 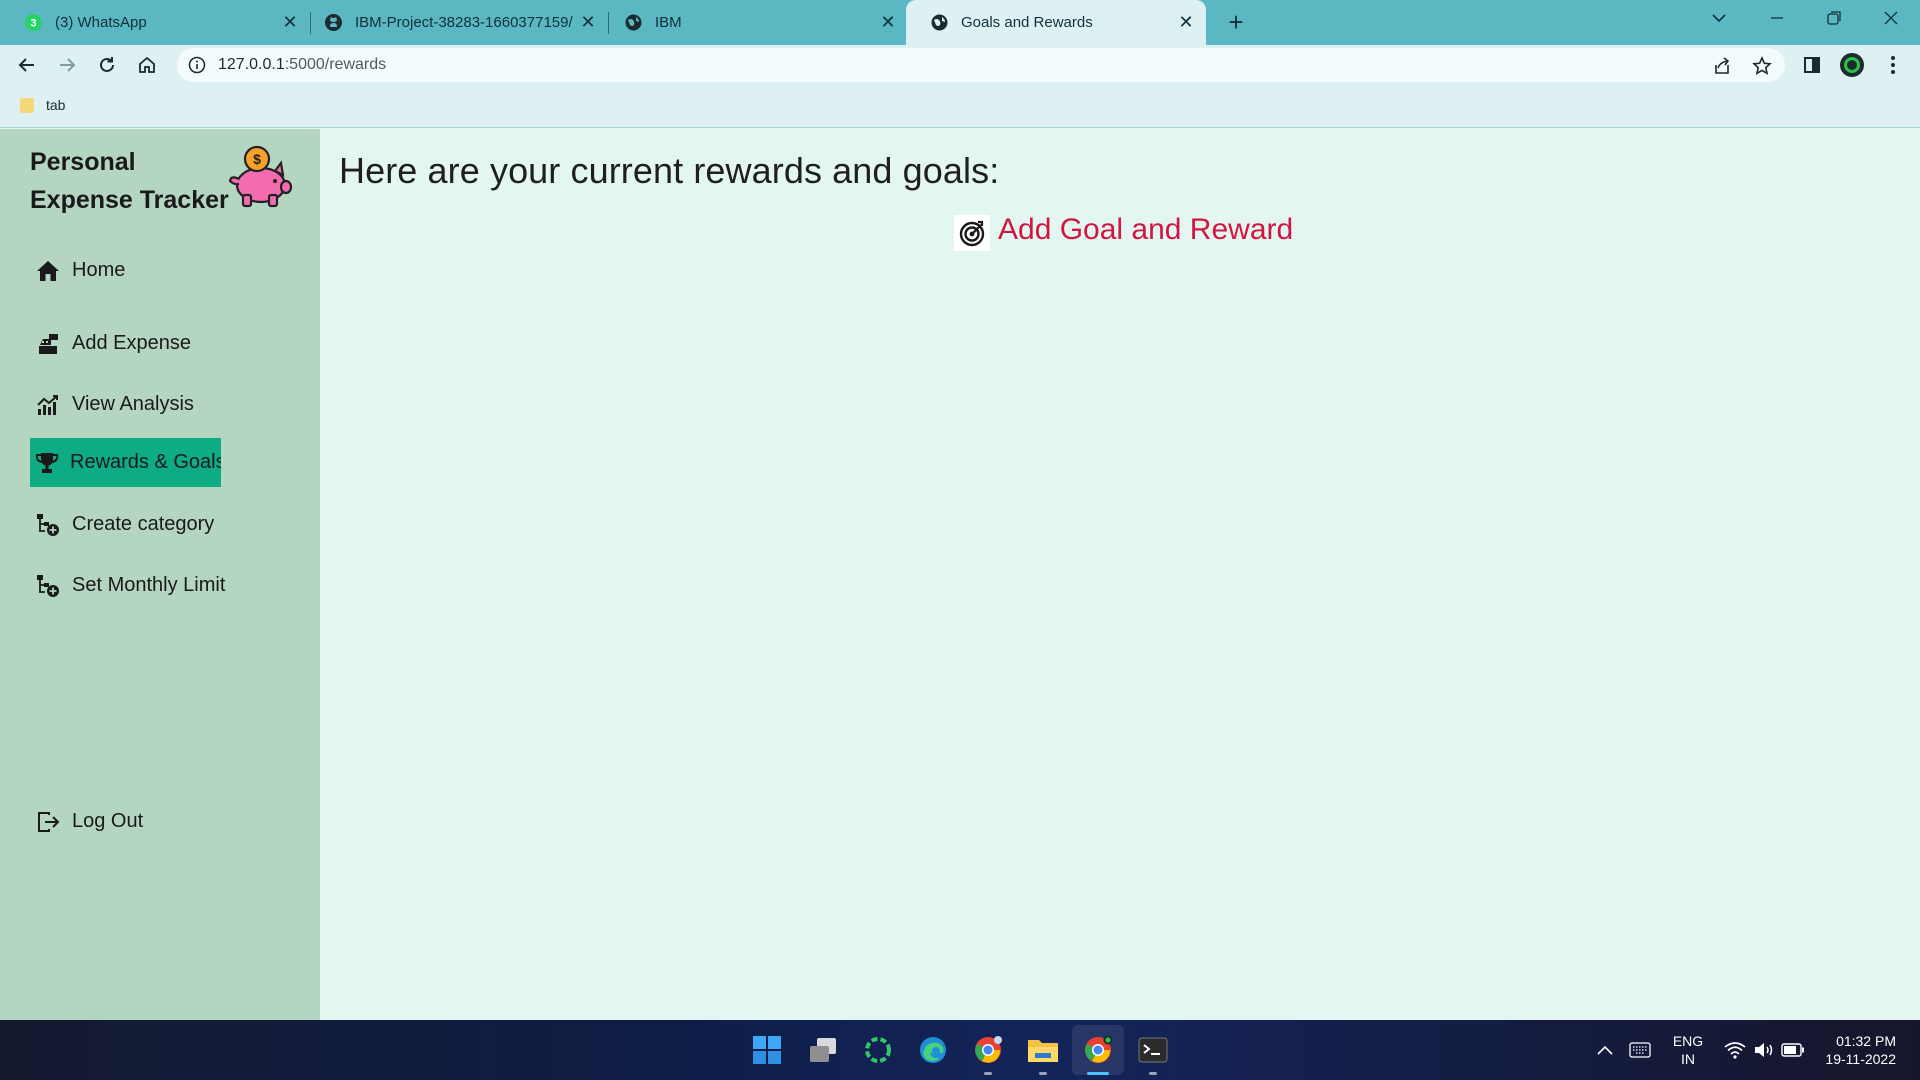 What do you see at coordinates (972, 233) in the screenshot?
I see `target-icon` at bounding box center [972, 233].